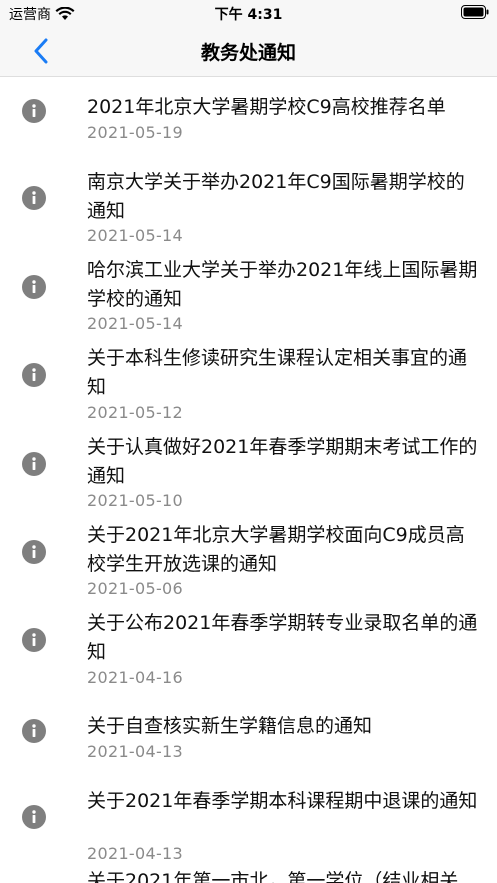 Image resolution: width=497 pixels, height=883 pixels. I want to click on notice-row: 关于自查核实新生学籍信息的通知 2021-04-13, so click(248, 739).